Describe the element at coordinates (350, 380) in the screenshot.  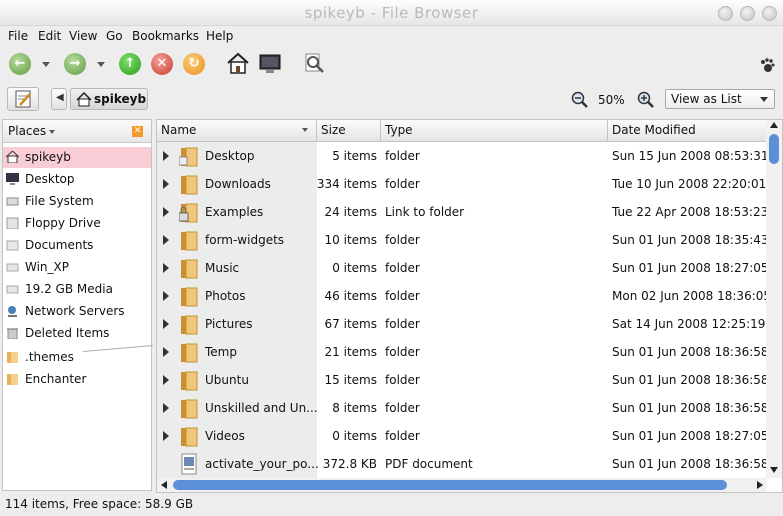
I see `file-size: 15 items` at that location.